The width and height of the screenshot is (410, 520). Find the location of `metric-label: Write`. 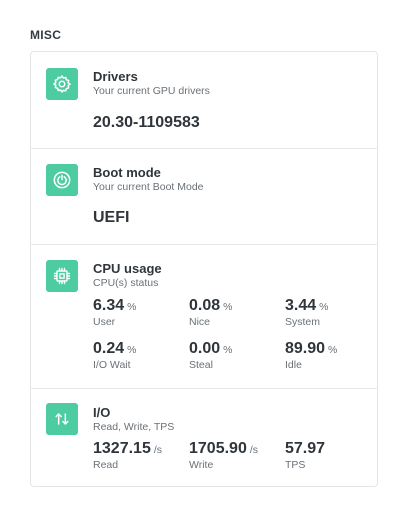

metric-label: Write is located at coordinates (201, 465).